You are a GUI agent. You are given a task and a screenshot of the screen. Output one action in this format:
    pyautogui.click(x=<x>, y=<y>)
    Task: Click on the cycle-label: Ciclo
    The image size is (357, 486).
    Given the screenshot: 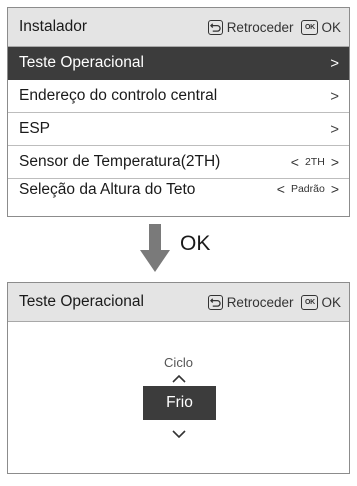 What is the action you would take?
    pyautogui.click(x=178, y=362)
    